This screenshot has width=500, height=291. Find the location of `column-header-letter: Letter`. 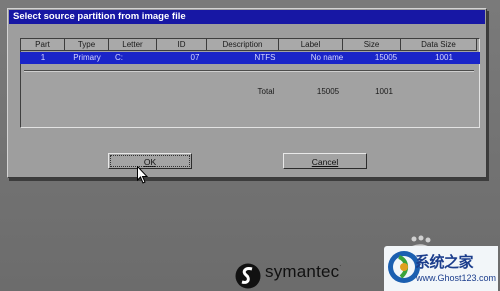

column-header-letter: Letter is located at coordinates (133, 45).